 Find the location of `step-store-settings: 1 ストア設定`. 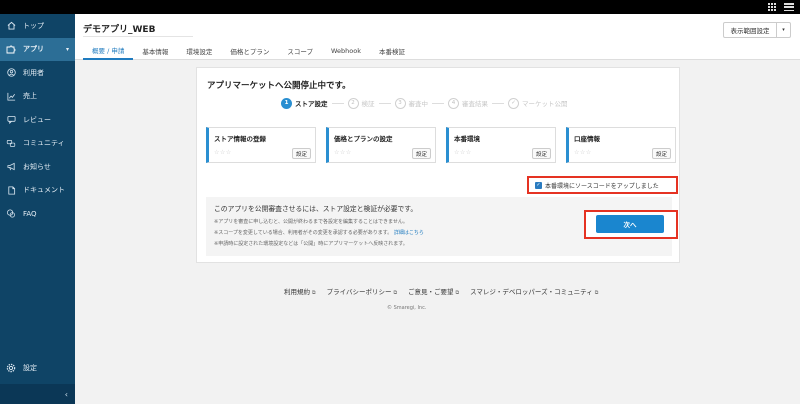

step-store-settings: 1 ストア設定 is located at coordinates (304, 103).